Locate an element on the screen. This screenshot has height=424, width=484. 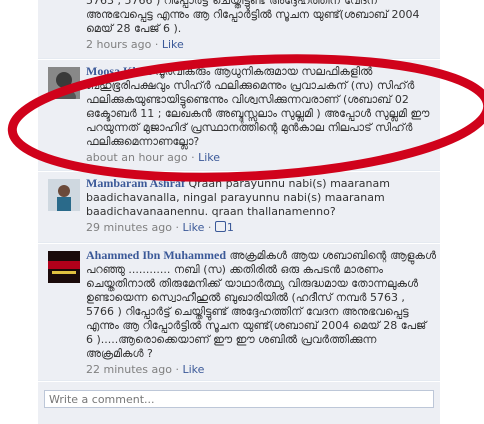
comment-author: Mambaram Ashraf is located at coordinates (135, 183).